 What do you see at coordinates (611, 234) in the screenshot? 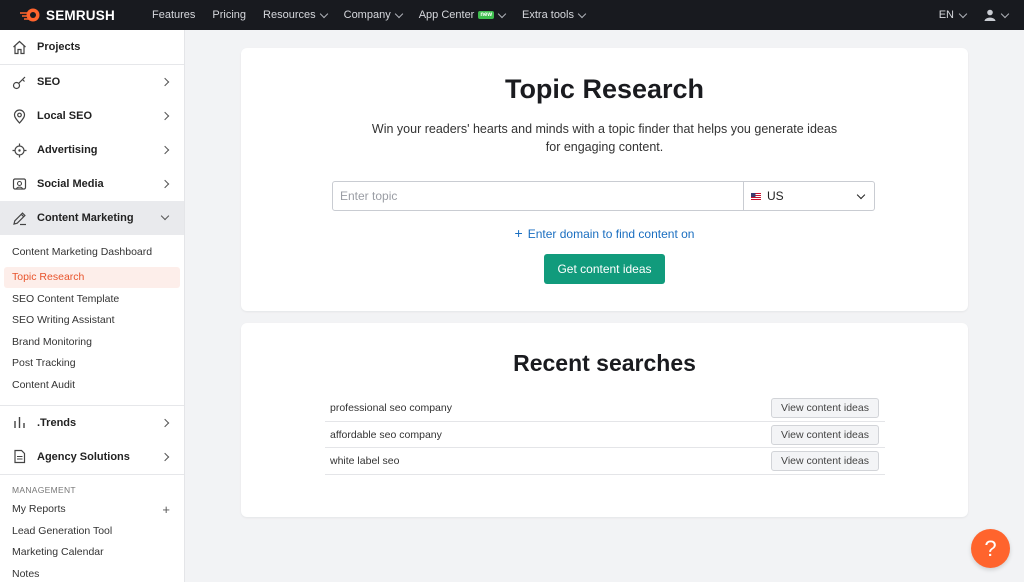
I see `enter-domain-label: Enter domain to find content on` at bounding box center [611, 234].